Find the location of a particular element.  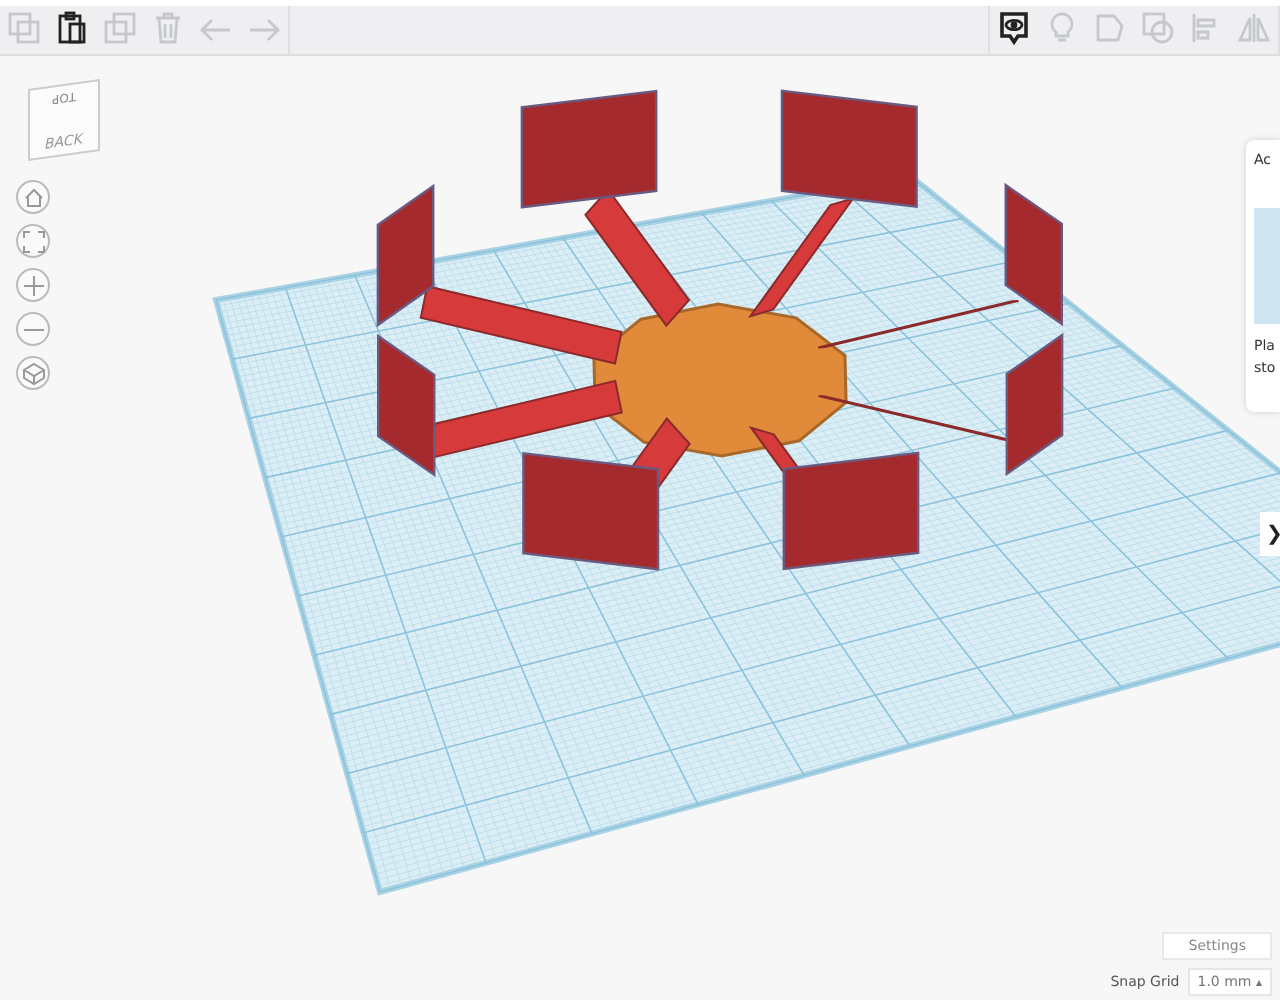

zoom-in-icon is located at coordinates (33, 285).